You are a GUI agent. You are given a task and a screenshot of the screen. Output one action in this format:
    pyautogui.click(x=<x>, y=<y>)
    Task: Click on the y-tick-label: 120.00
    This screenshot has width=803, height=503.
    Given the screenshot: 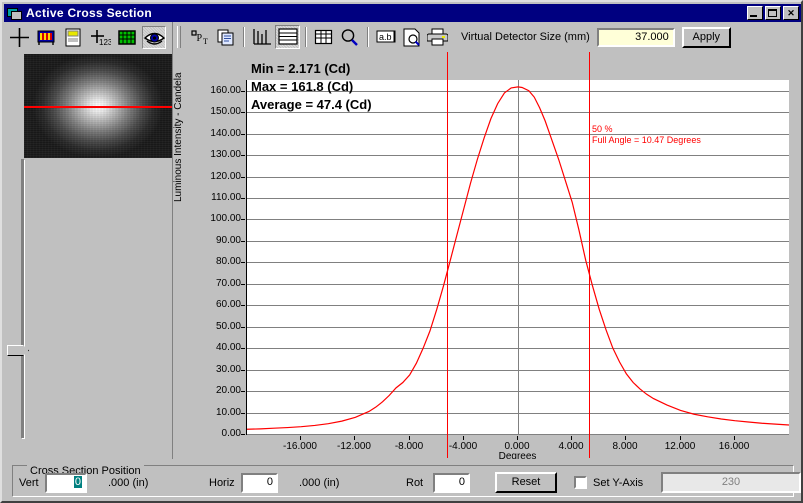 What is the action you would take?
    pyautogui.click(x=225, y=176)
    